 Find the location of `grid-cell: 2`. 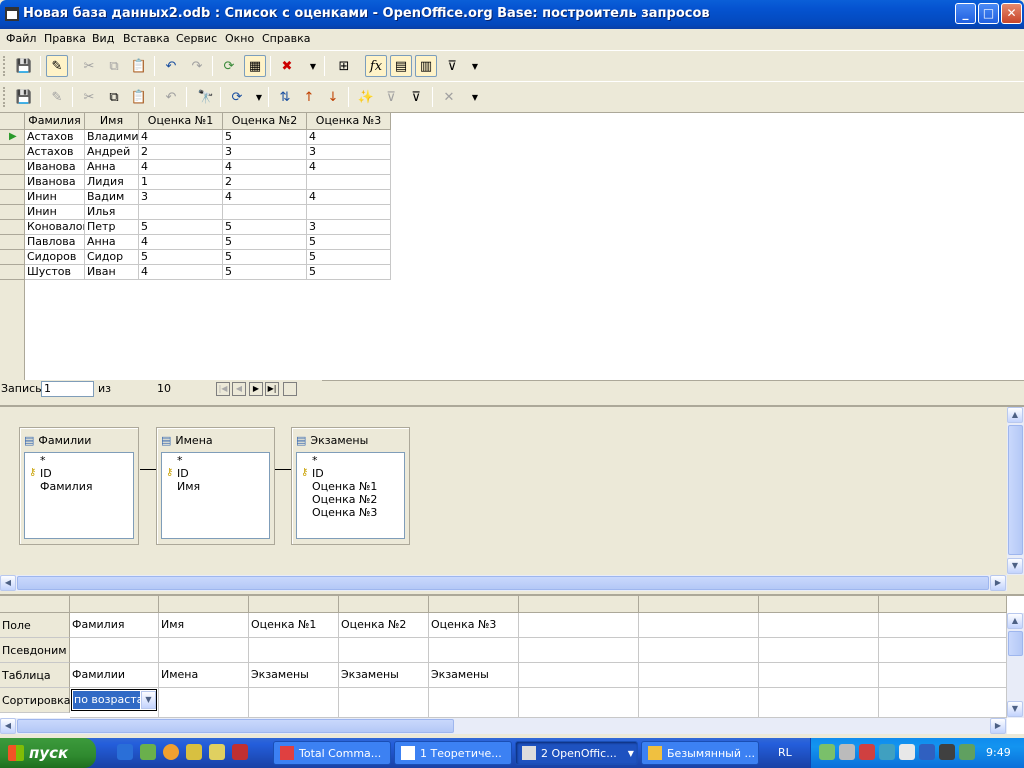

grid-cell: 2 is located at coordinates (181, 152).